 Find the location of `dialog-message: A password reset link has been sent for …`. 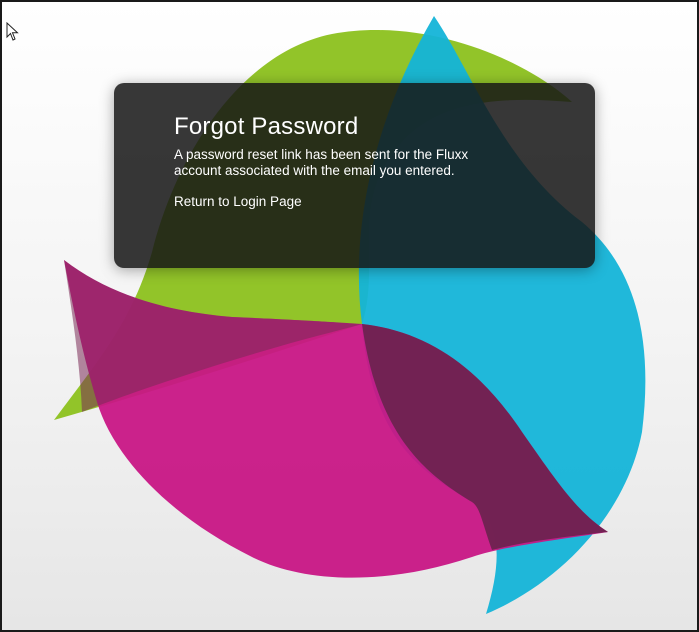

dialog-message: A password reset link has been sent for … is located at coordinates (321, 162).